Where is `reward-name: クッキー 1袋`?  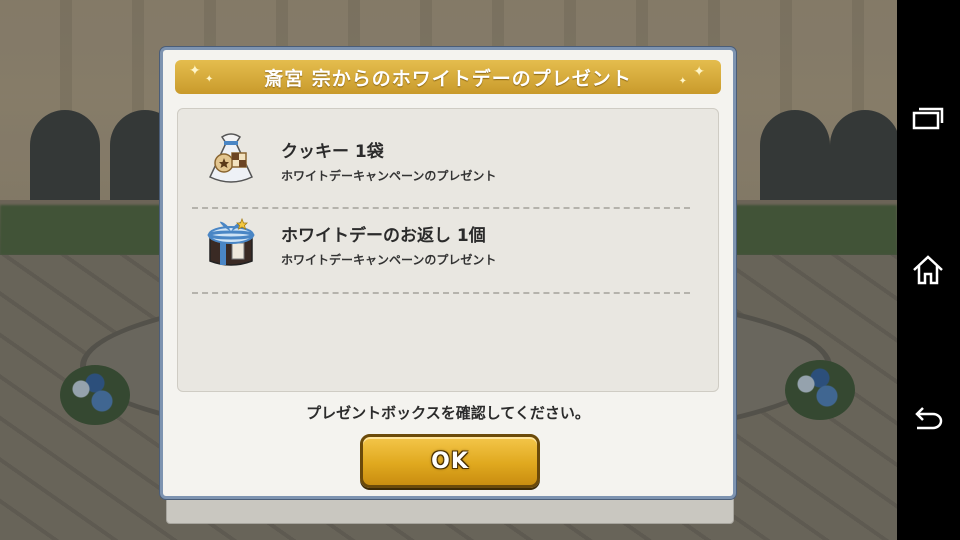
reward-name: クッキー 1袋 is located at coordinates (332, 152).